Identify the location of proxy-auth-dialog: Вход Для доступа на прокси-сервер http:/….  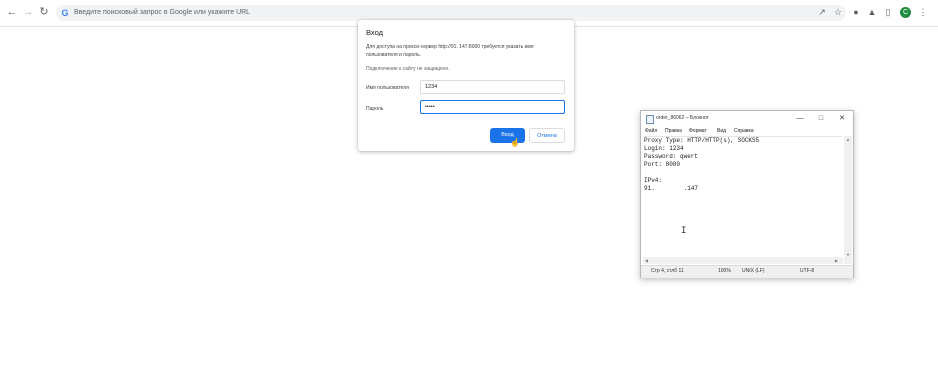
(466, 85).